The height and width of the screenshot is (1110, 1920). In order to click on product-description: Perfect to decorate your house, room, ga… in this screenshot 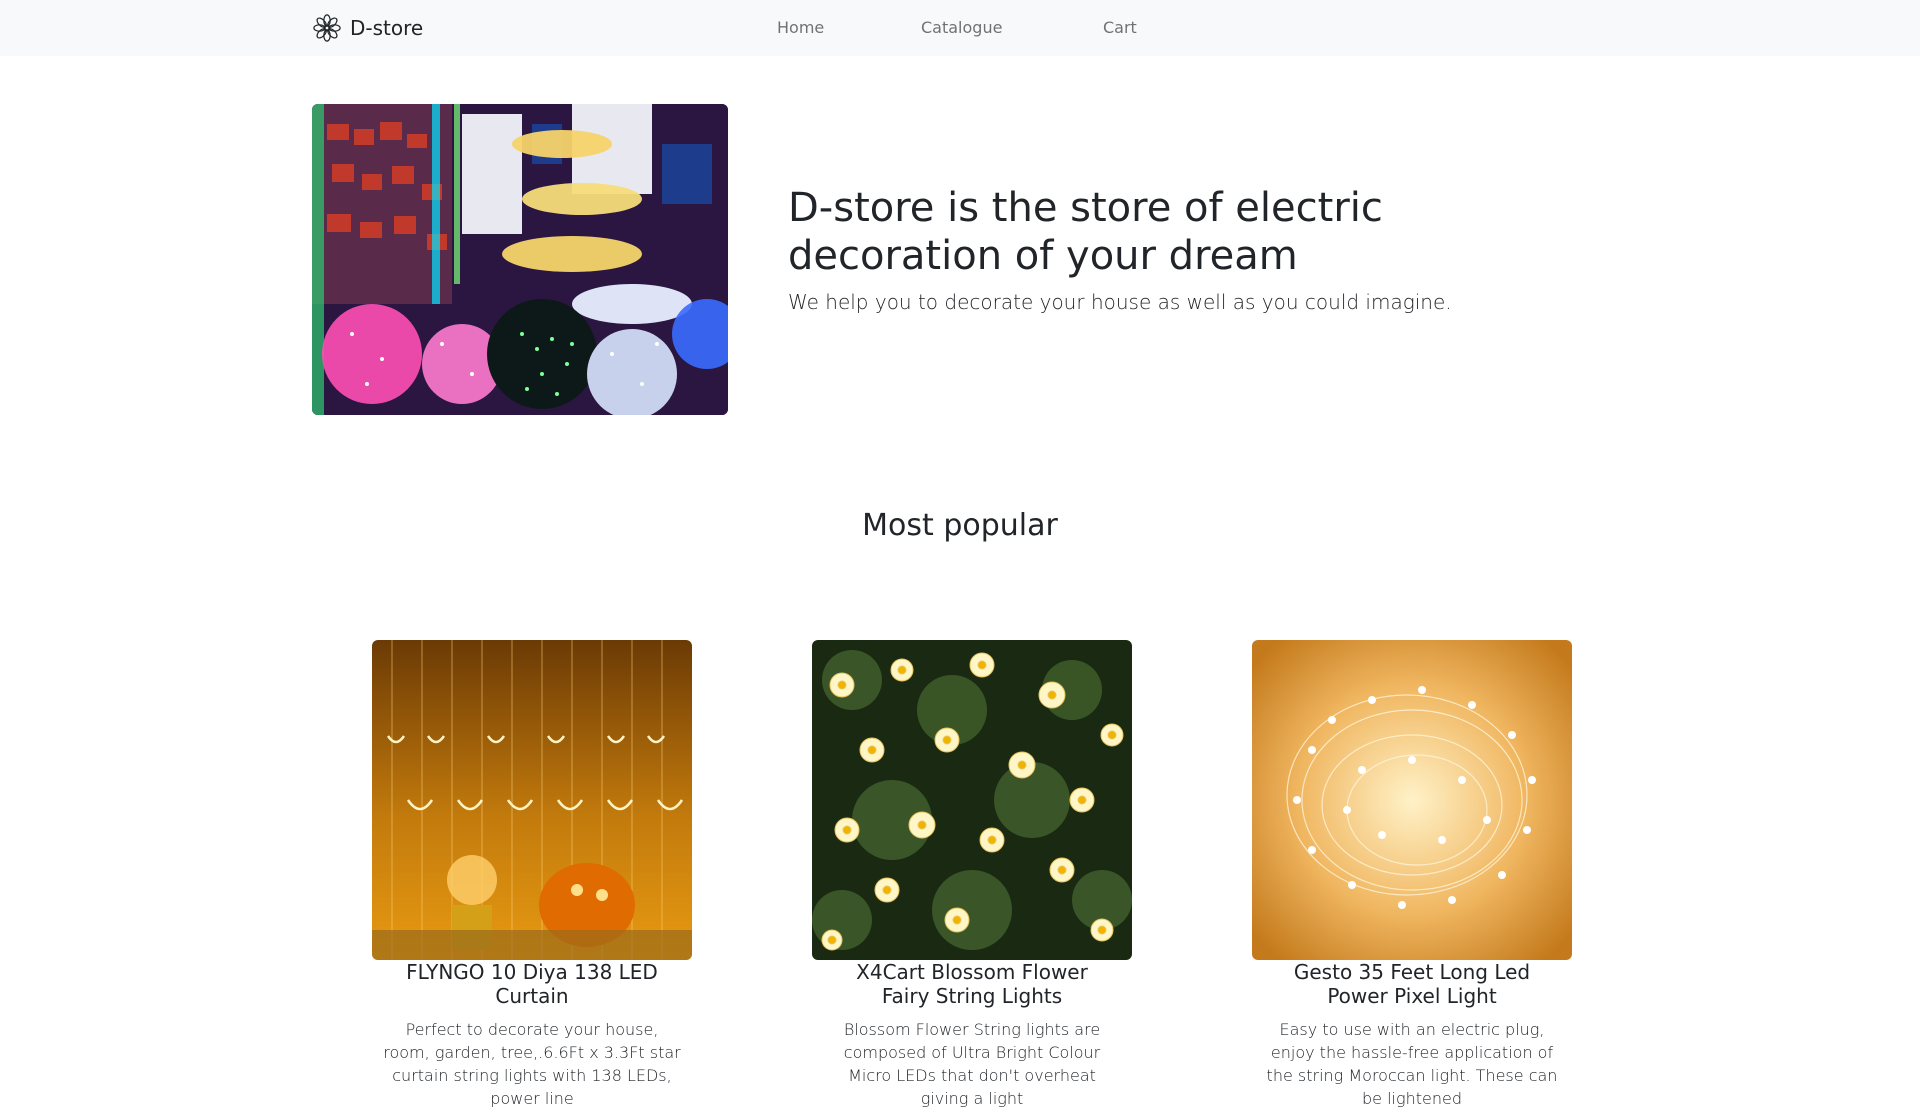, I will do `click(532, 1064)`.